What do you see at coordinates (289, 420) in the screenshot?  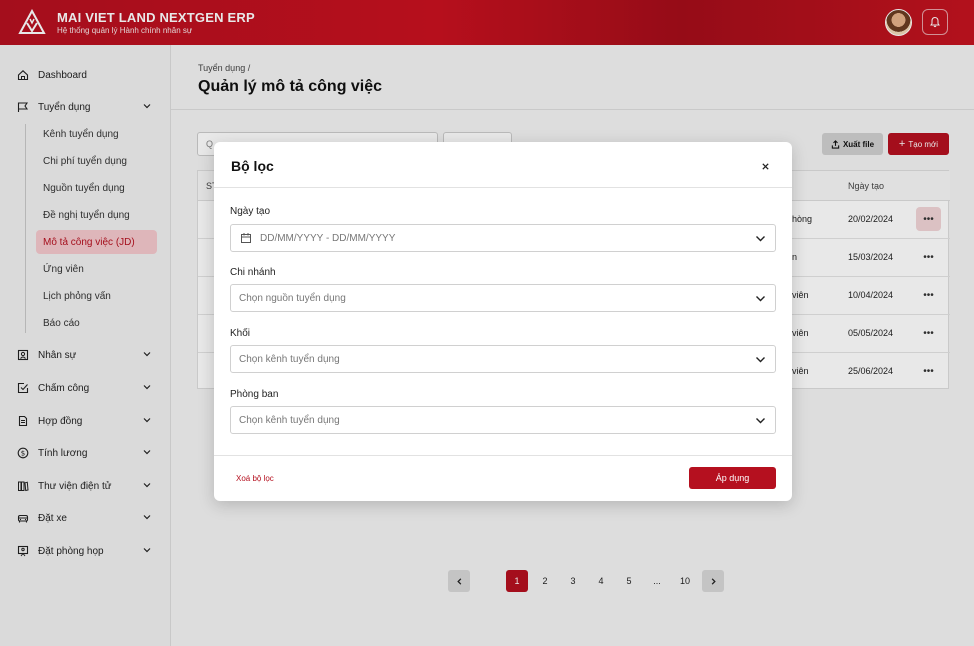 I see `department-placeholder: Chọn kênh tuyển dụng` at bounding box center [289, 420].